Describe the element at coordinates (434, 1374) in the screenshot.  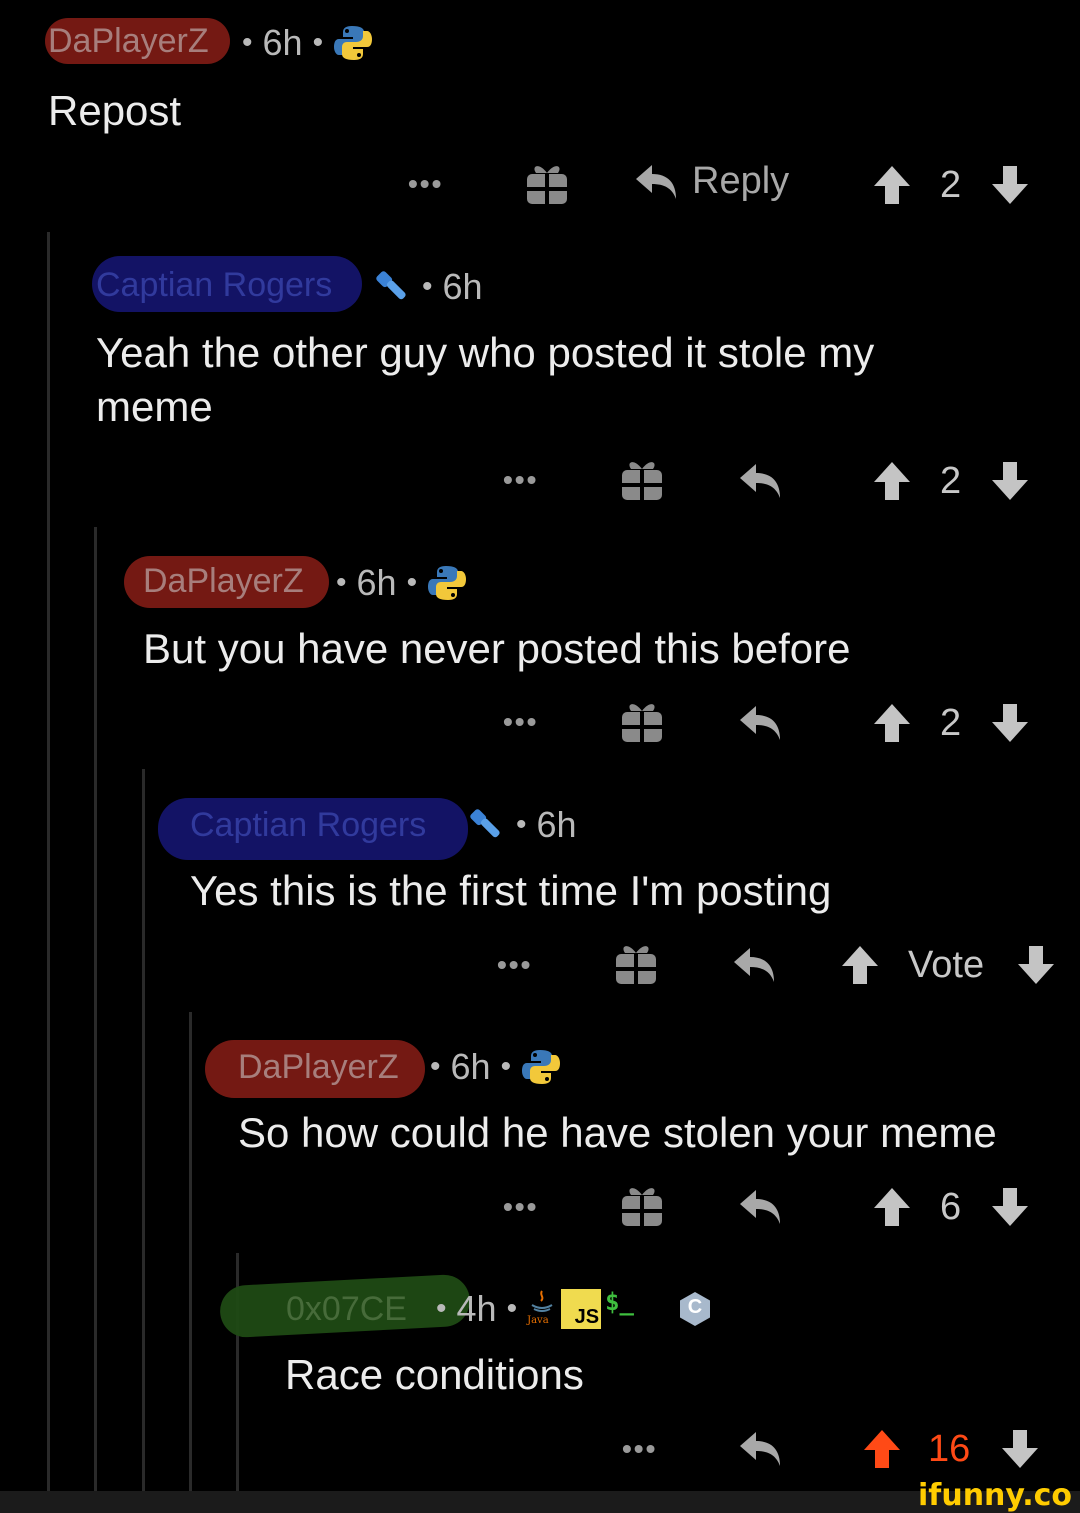
I see `comment-text: Race conditions` at that location.